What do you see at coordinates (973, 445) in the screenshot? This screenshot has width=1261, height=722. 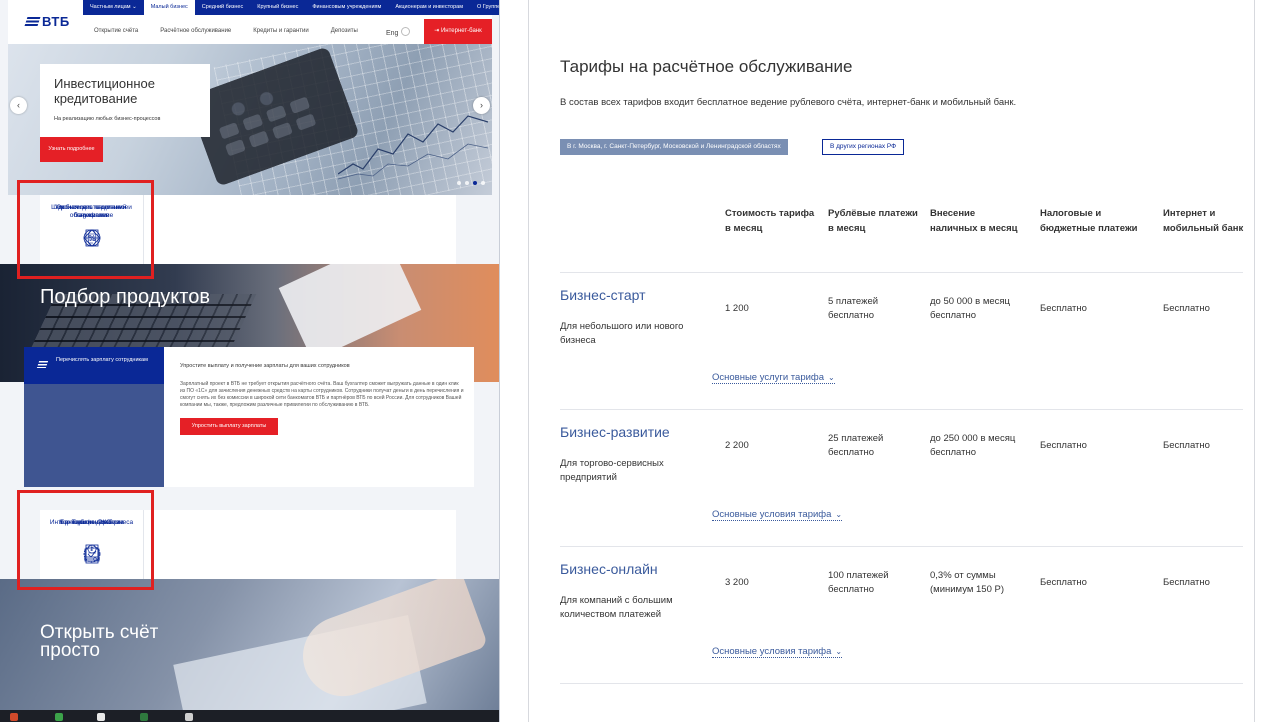 I see `tariff-cash: до 250 000 в месяц бесплатно` at bounding box center [973, 445].